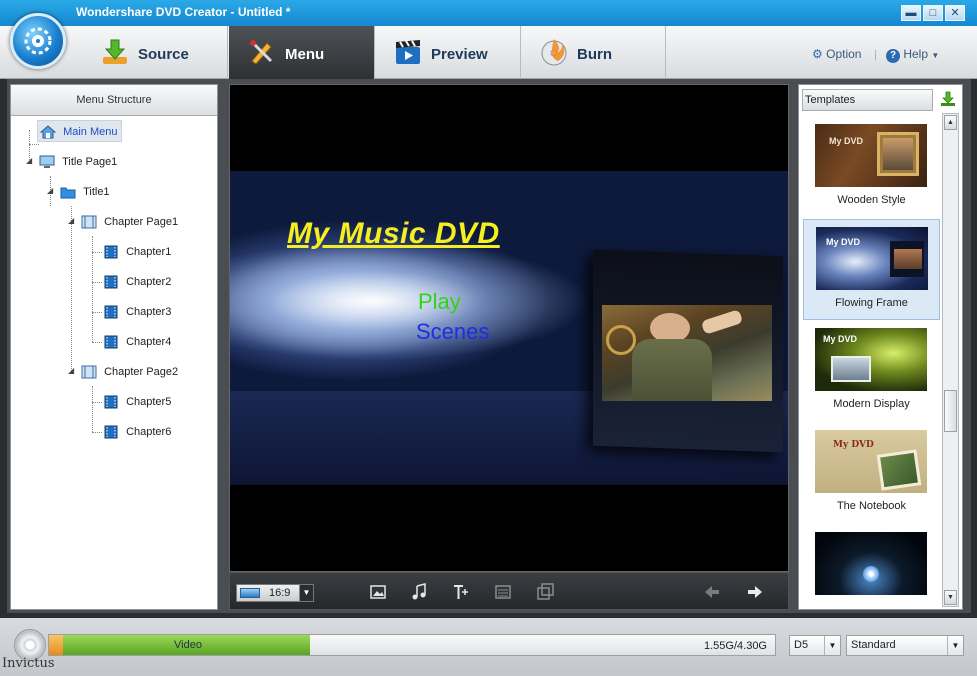 This screenshot has height=676, width=977. I want to click on templates-scrollbar: ▲ ▼, so click(950, 360).